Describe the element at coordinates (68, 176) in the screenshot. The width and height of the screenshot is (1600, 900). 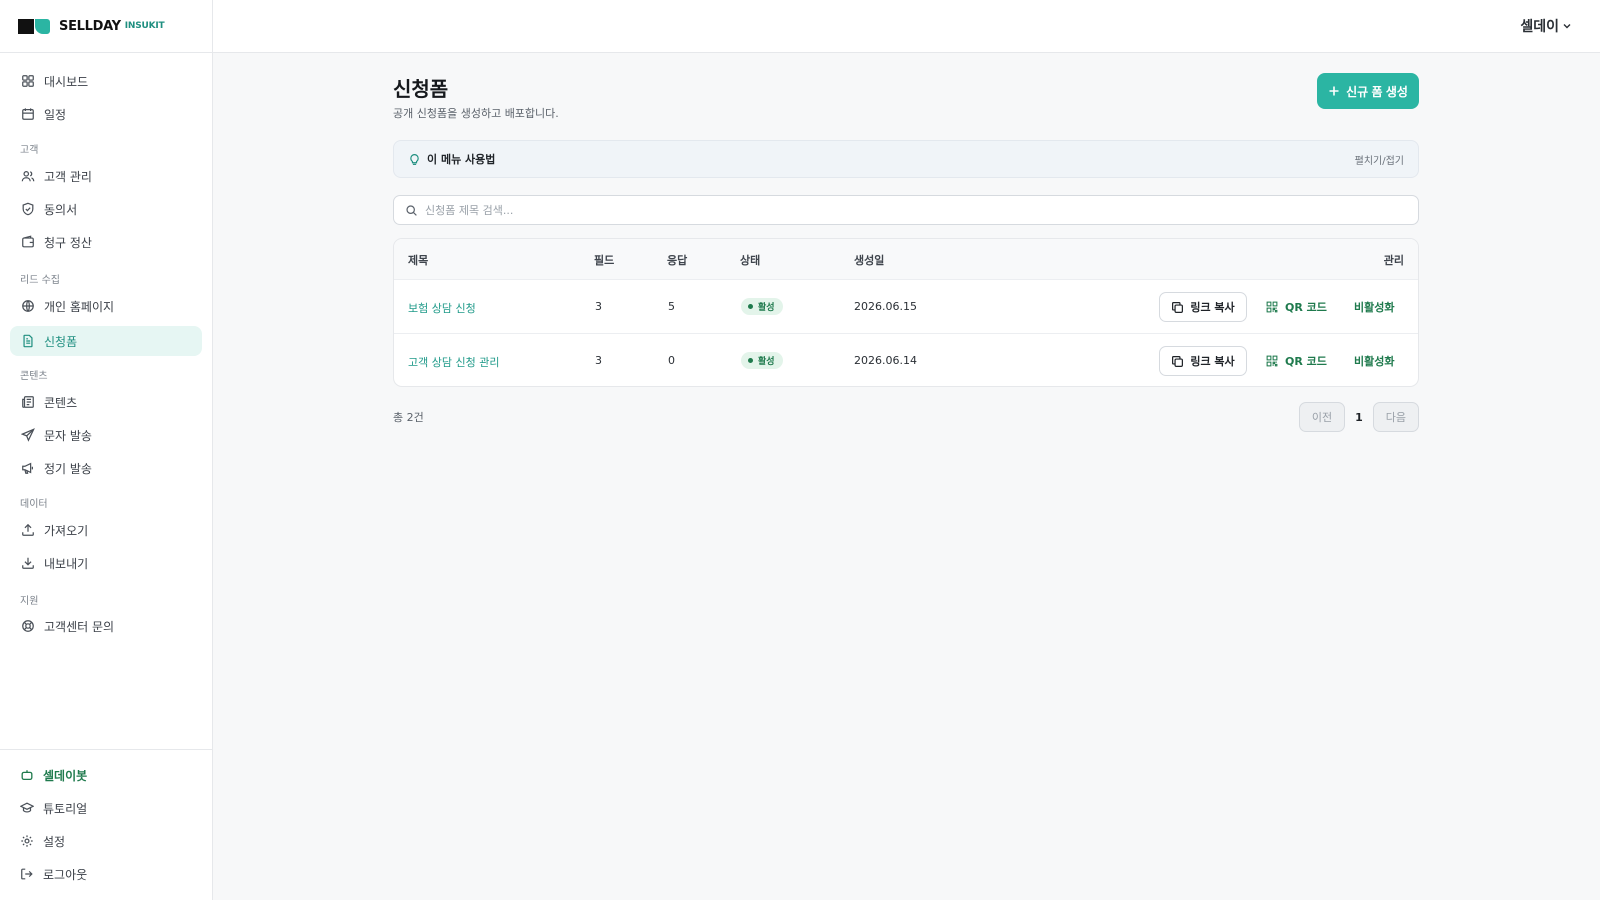
I see `sidebar-item-label: 고객 관리` at that location.